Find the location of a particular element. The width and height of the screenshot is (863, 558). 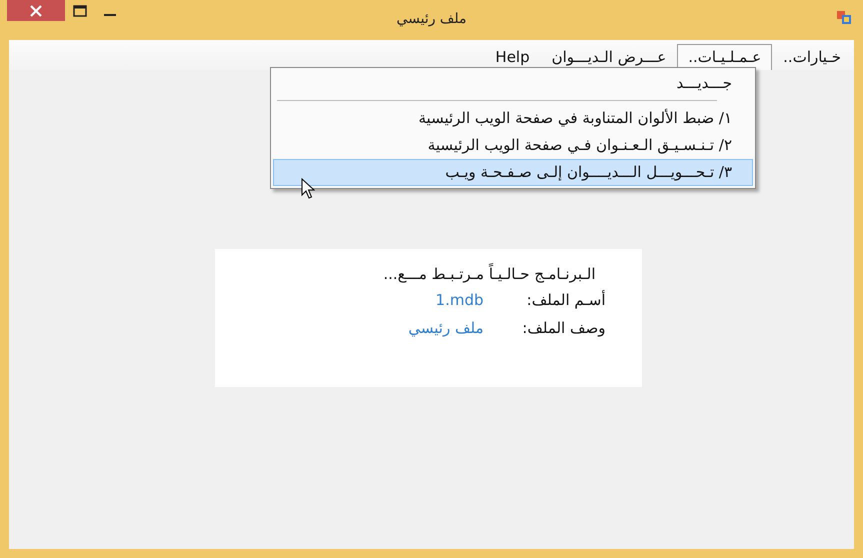

menu-option: ٢/ تـنـسـيـق الـعـنـوان فـي صفحة الويب الرئيسية is located at coordinates (513, 145).